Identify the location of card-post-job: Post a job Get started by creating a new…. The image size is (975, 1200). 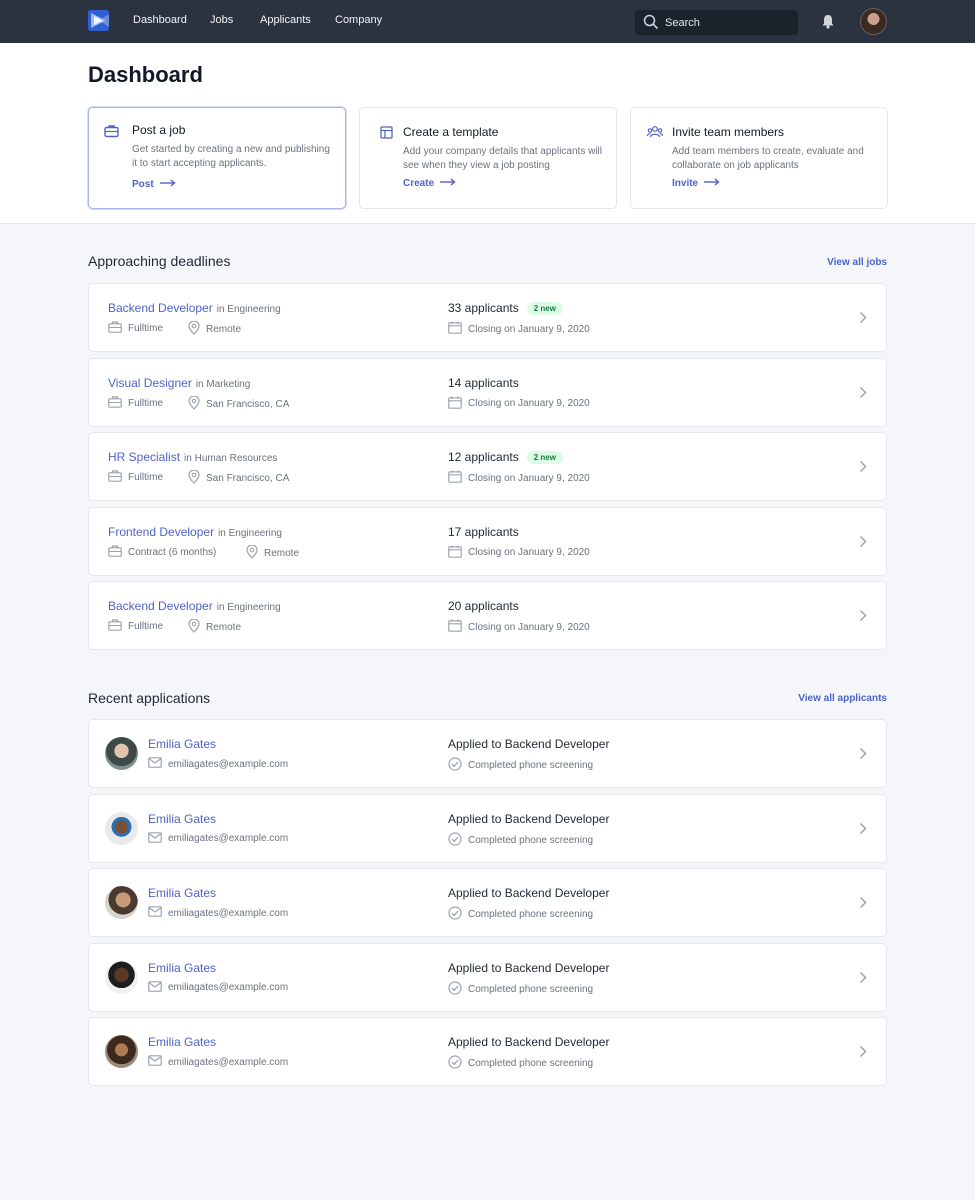
(217, 158).